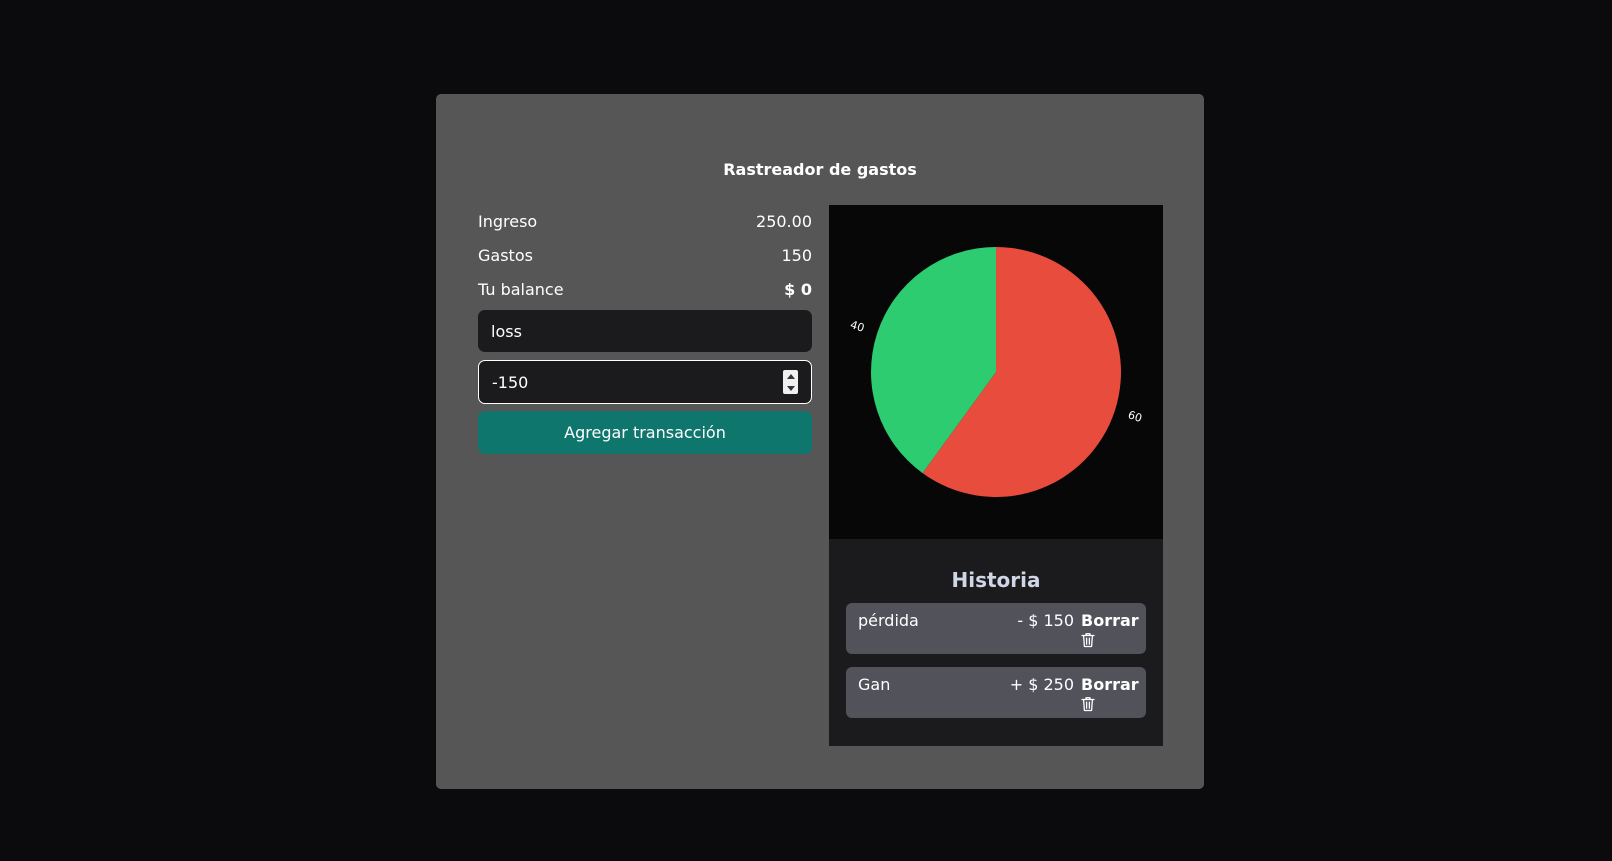  What do you see at coordinates (505, 255) in the screenshot?
I see `expenses-label: Gastos` at bounding box center [505, 255].